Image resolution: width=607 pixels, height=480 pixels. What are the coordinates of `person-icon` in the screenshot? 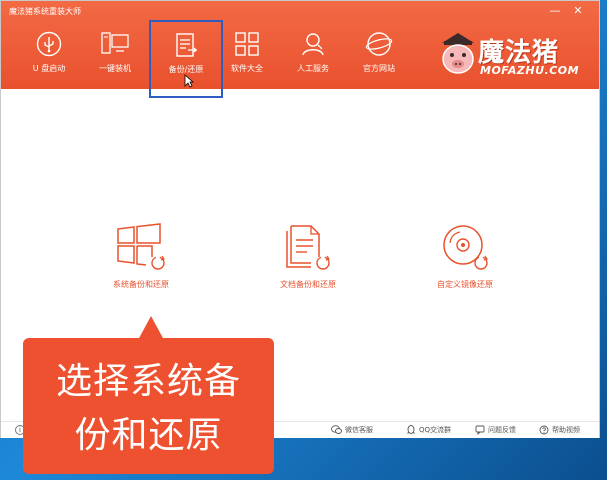 It's located at (313, 44).